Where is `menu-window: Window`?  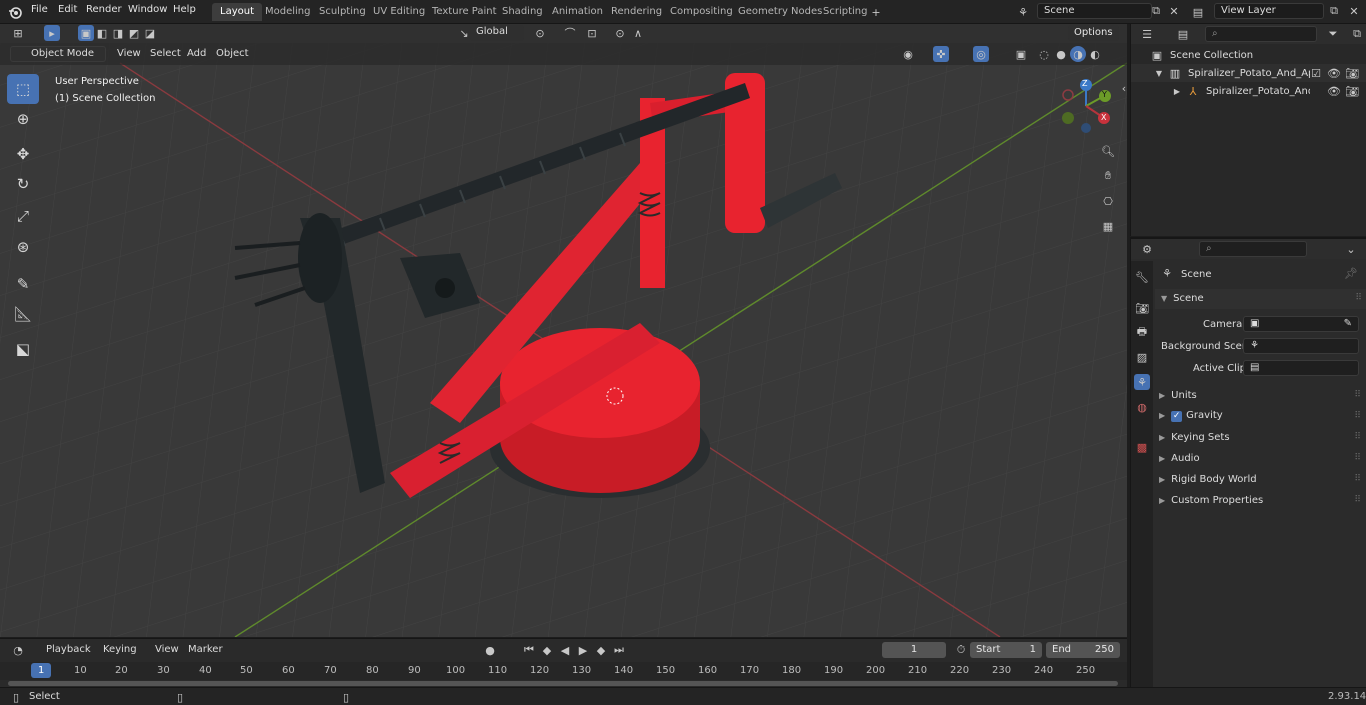
menu-window: Window is located at coordinates (147, 9).